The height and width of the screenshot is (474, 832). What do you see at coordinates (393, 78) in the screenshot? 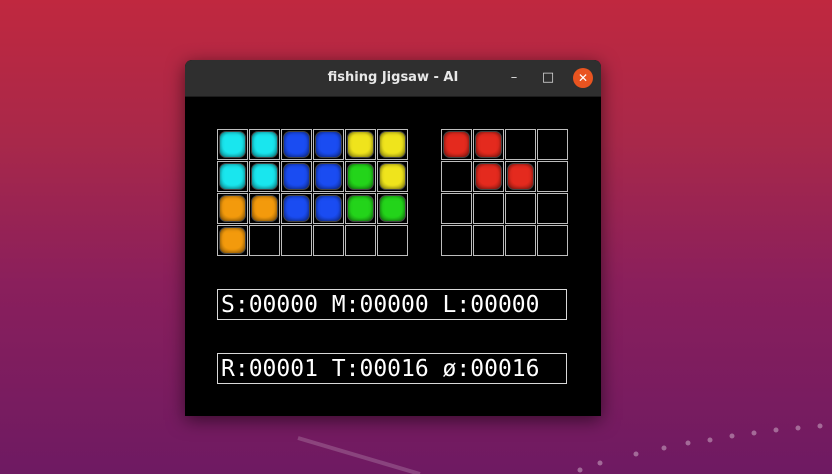
I see `title-bar: fishing Jigsaw - AI – □ ✕` at bounding box center [393, 78].